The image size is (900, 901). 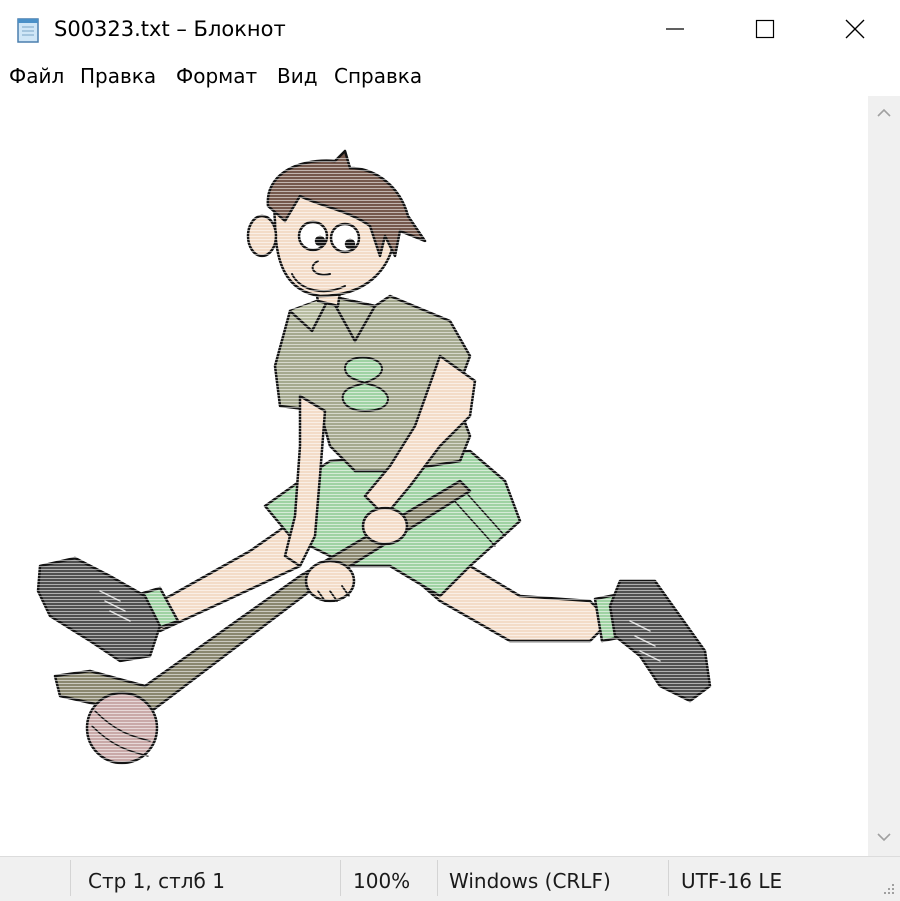 I want to click on resize-grip-icon, so click(x=888, y=888).